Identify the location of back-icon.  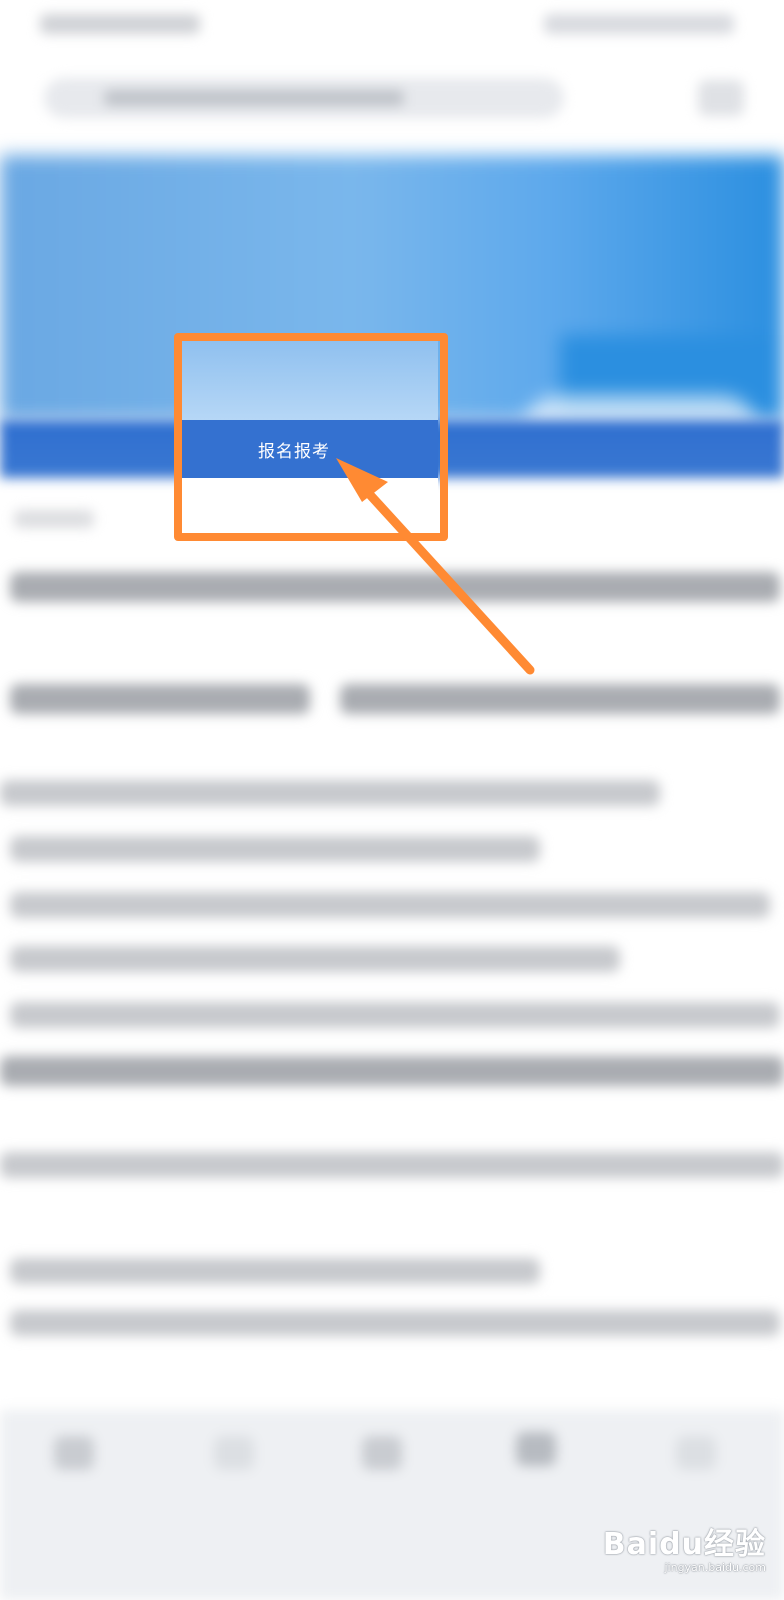
(74, 1453).